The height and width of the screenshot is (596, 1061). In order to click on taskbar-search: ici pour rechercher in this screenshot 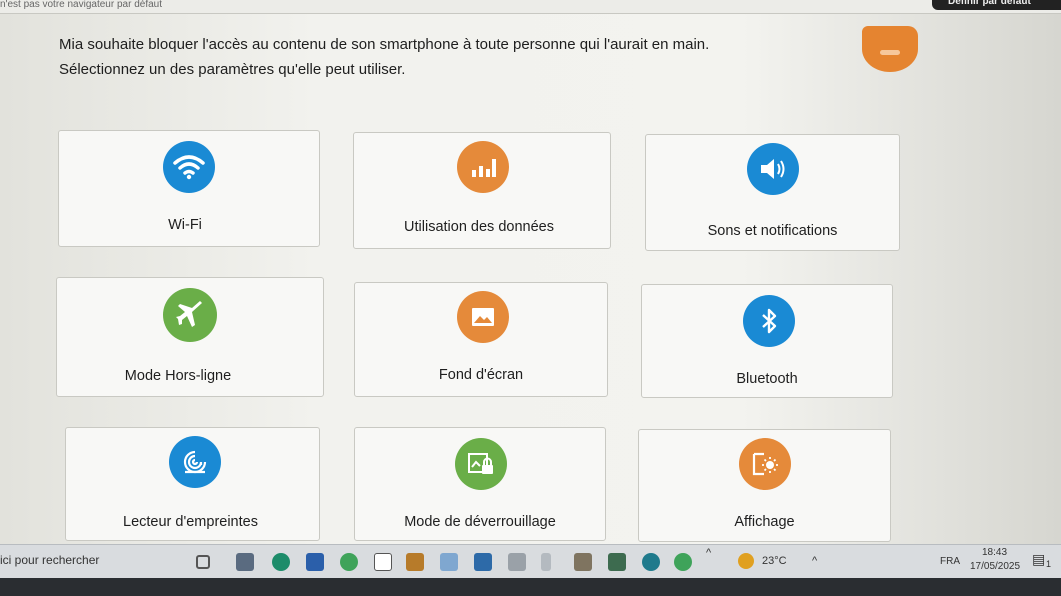, I will do `click(49, 560)`.